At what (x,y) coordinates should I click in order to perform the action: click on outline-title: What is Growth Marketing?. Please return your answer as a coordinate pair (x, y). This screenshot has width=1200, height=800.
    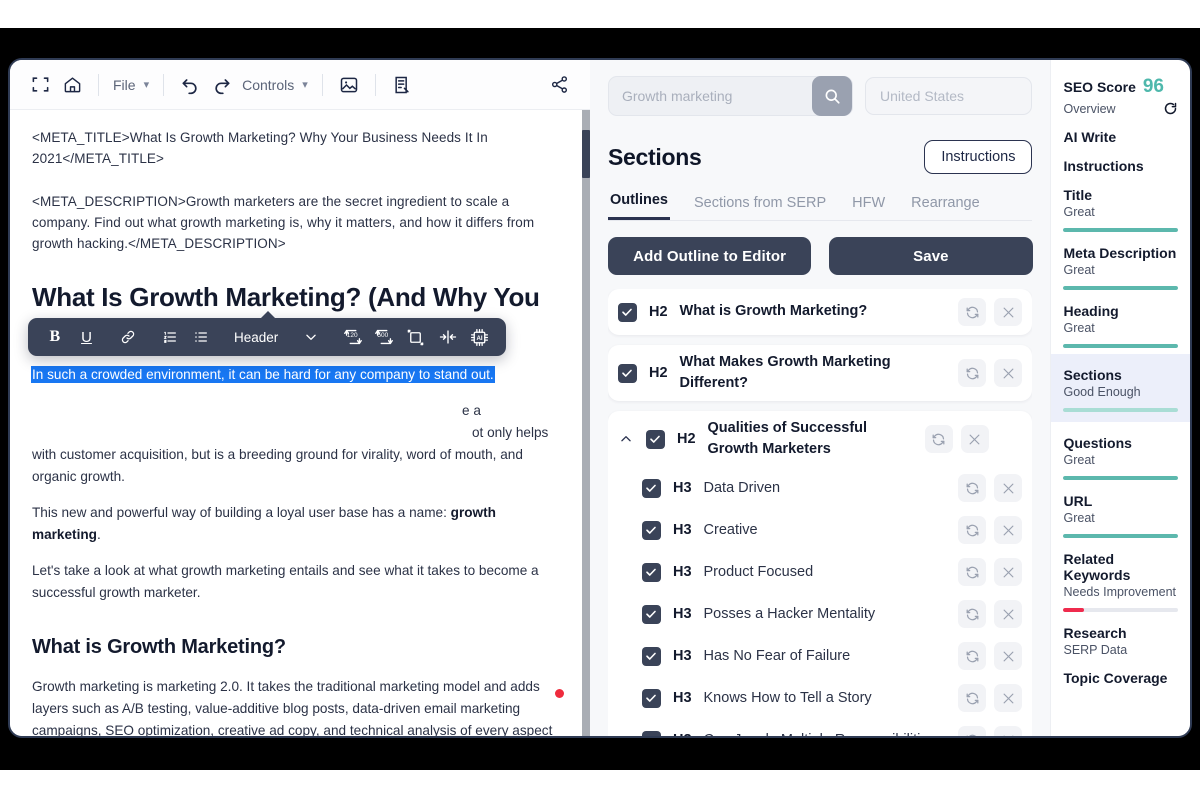
    Looking at the image, I should click on (773, 311).